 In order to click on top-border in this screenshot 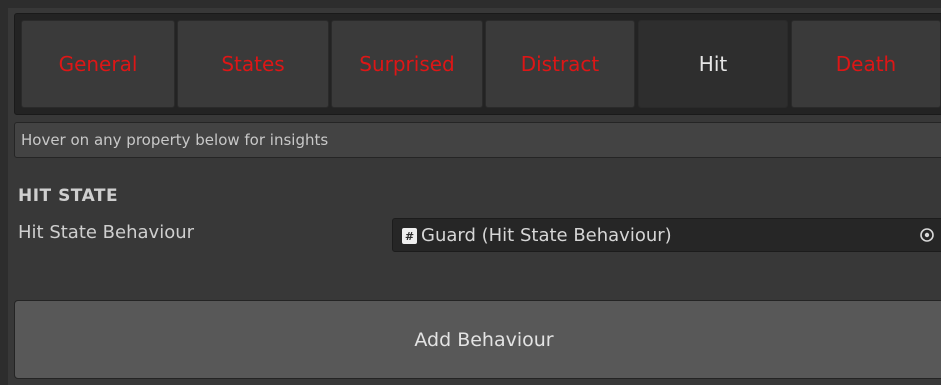, I will do `click(470, 4)`.